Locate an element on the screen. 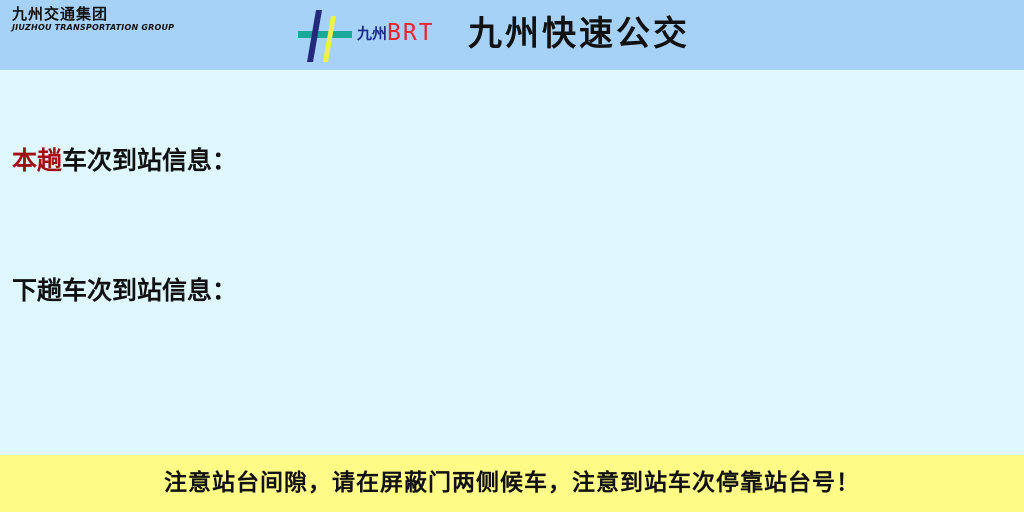 Image resolution: width=1024 pixels, height=512 pixels. logo-bar-teal is located at coordinates (325, 34).